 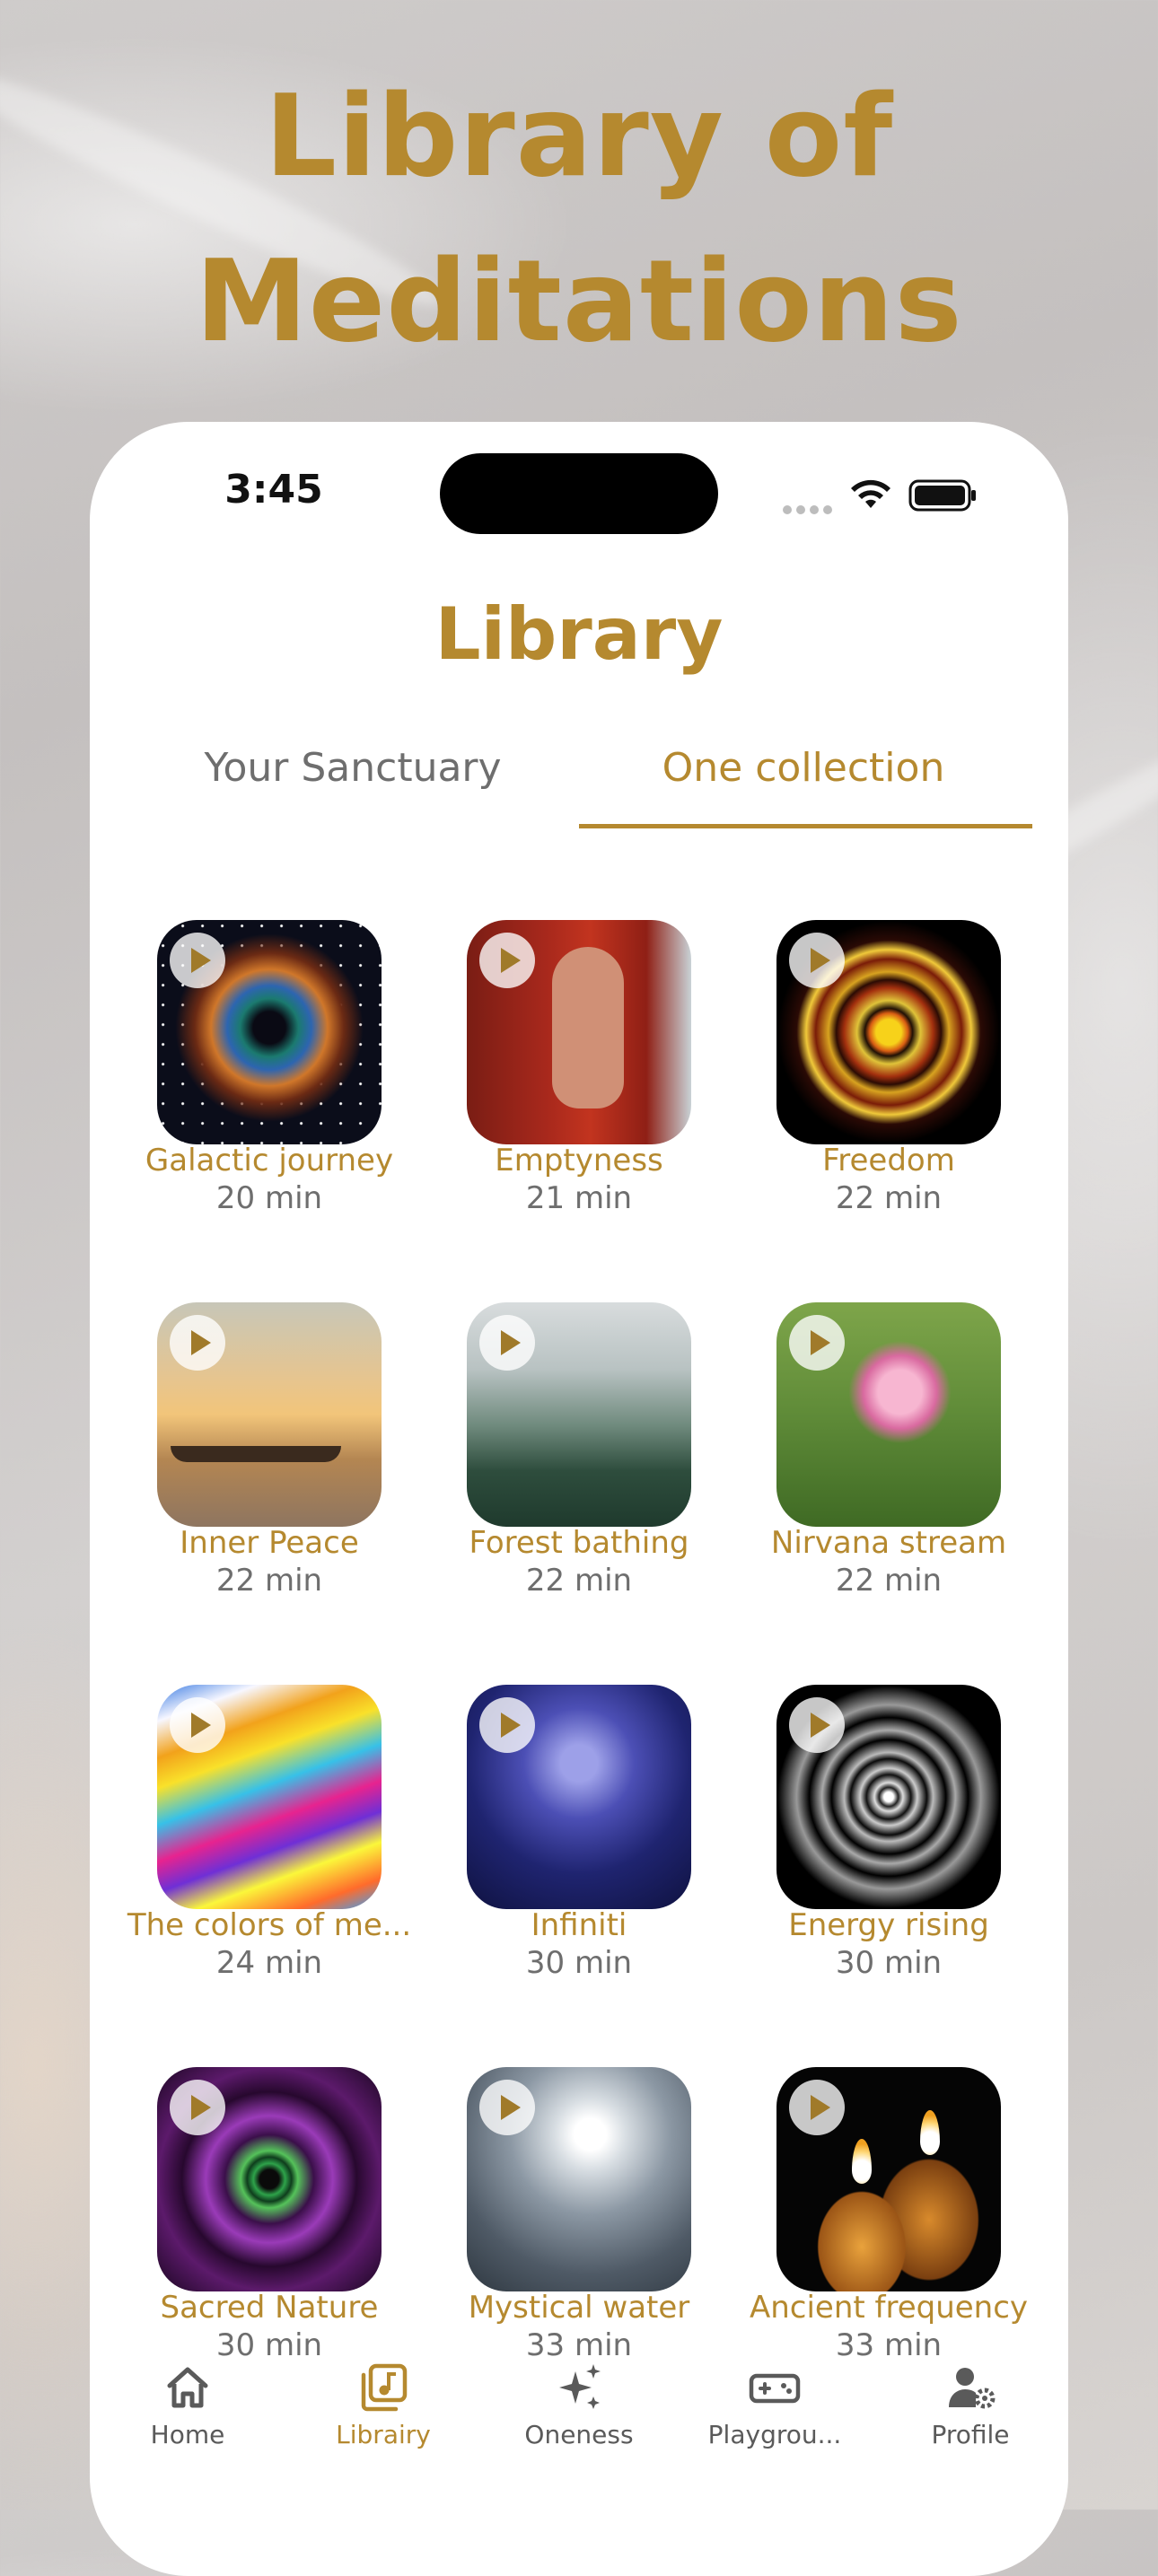 I want to click on meditation-duration: 24 min, so click(x=269, y=1963).